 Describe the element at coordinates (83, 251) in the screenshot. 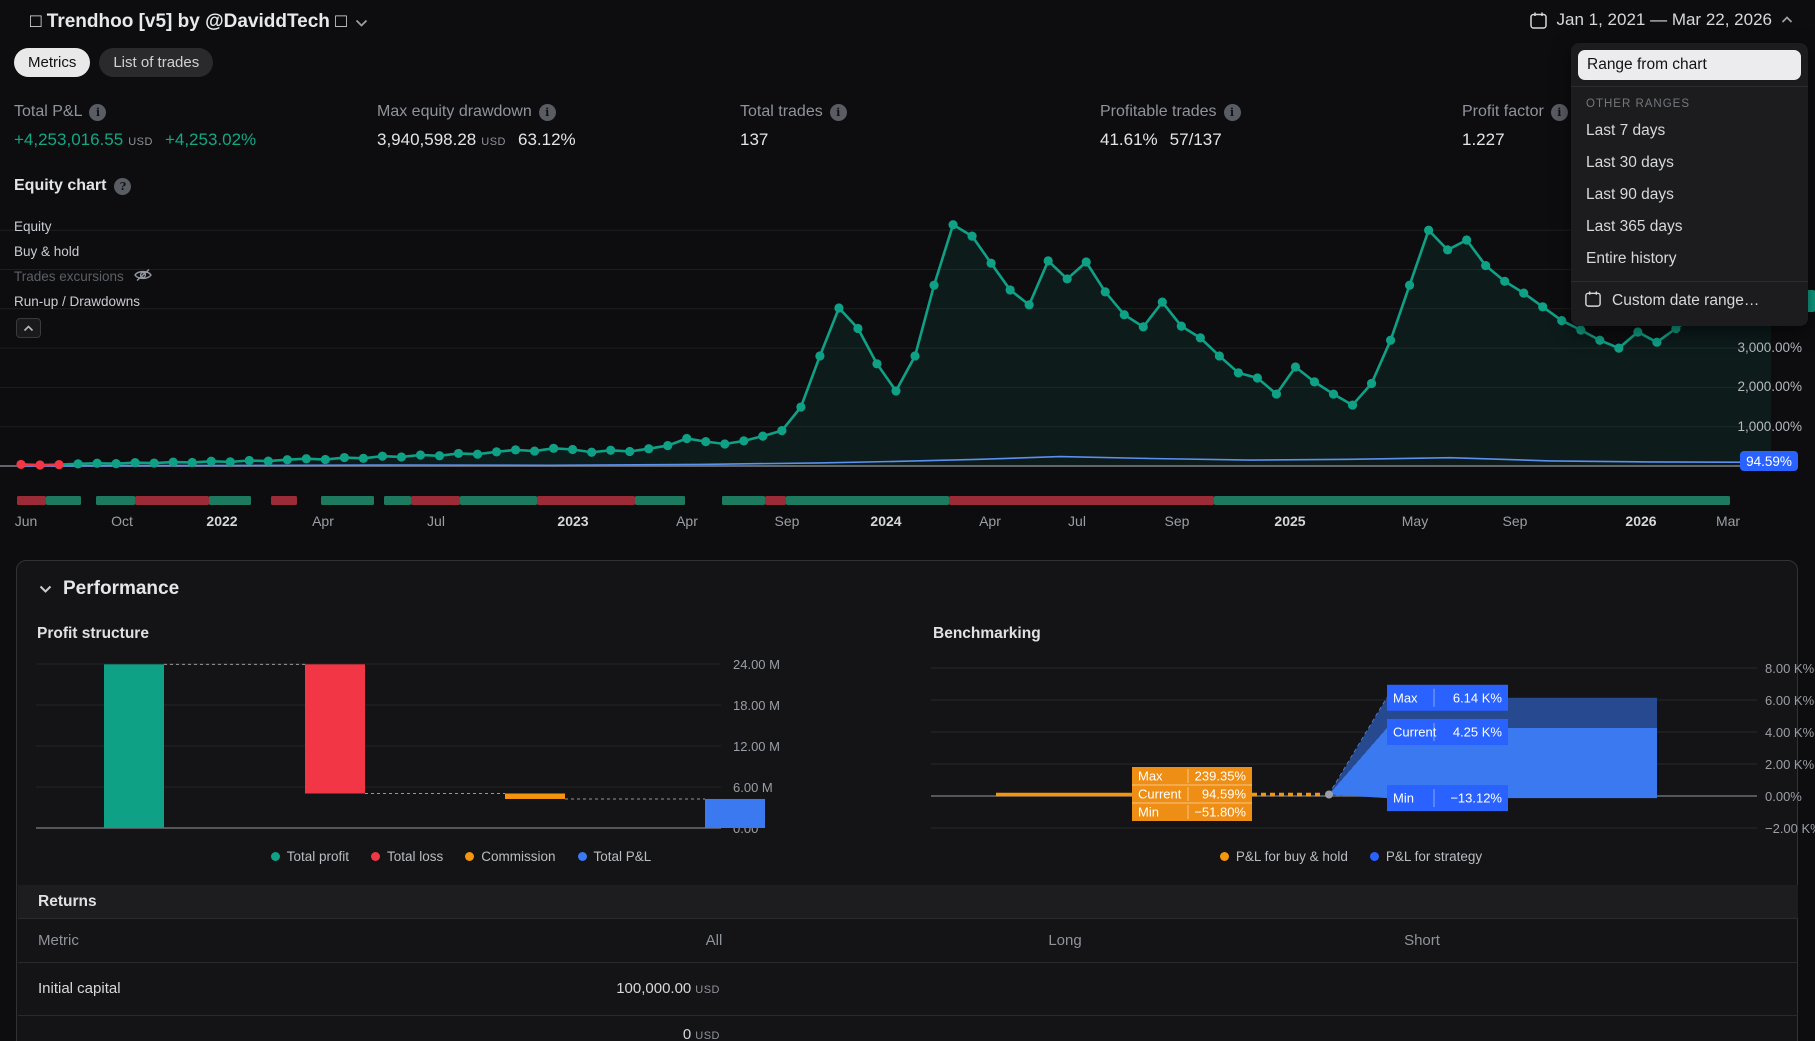

I see `legend-item-buy-hold: Buy & hold` at that location.